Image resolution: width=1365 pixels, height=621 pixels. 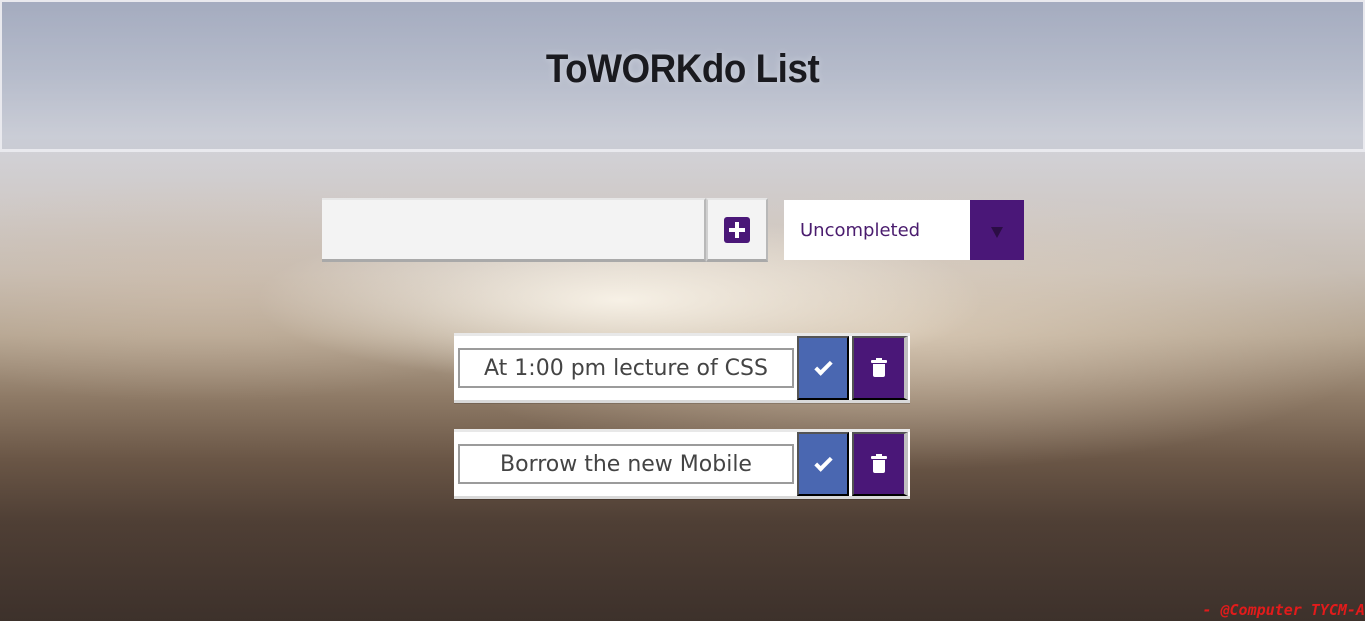 I want to click on plus-square-icon, so click(x=737, y=229).